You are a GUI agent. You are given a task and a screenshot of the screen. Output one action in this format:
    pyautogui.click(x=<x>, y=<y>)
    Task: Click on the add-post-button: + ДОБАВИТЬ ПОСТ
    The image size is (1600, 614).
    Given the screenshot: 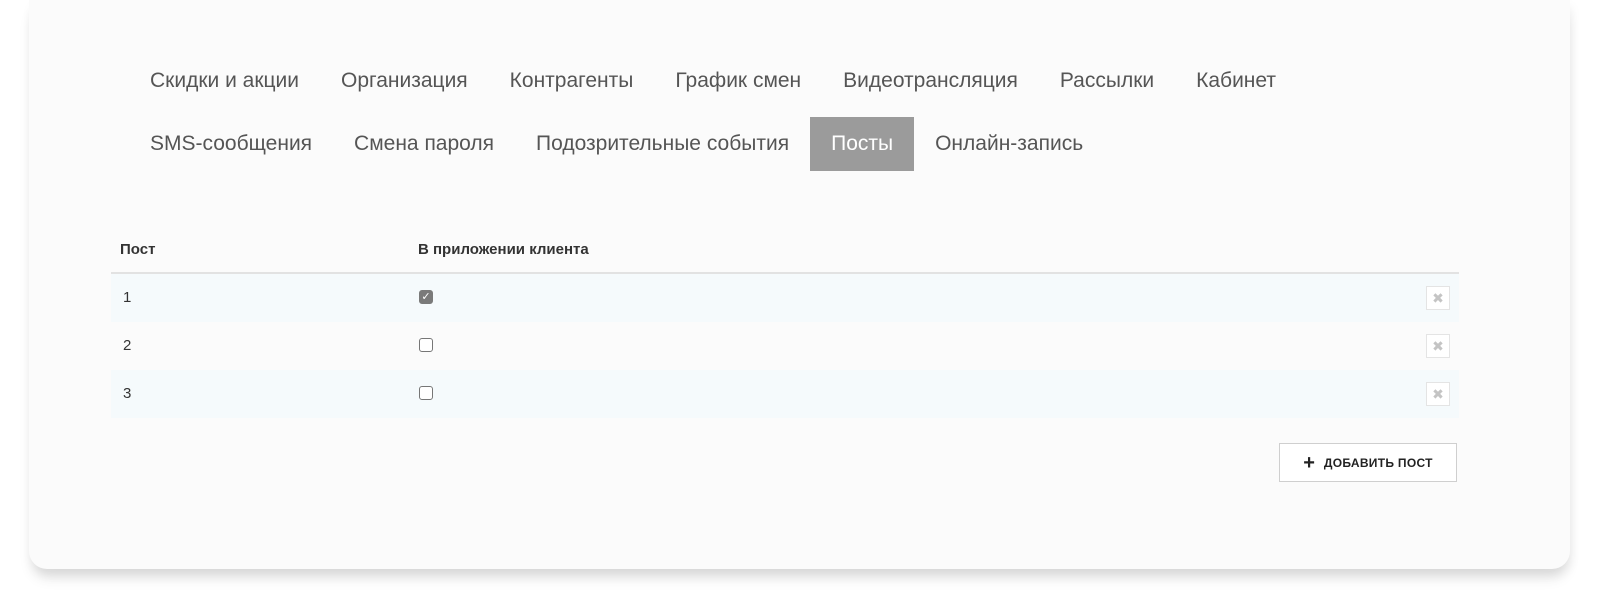 What is the action you would take?
    pyautogui.click(x=1368, y=462)
    